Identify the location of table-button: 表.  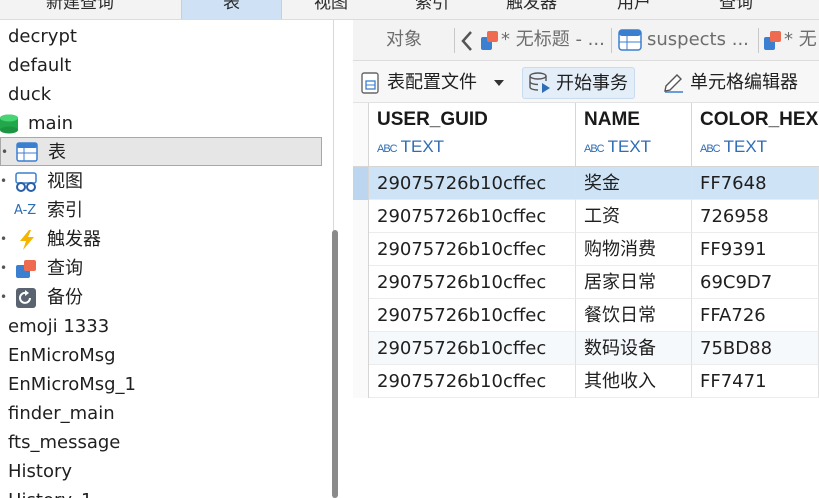
(231, 9).